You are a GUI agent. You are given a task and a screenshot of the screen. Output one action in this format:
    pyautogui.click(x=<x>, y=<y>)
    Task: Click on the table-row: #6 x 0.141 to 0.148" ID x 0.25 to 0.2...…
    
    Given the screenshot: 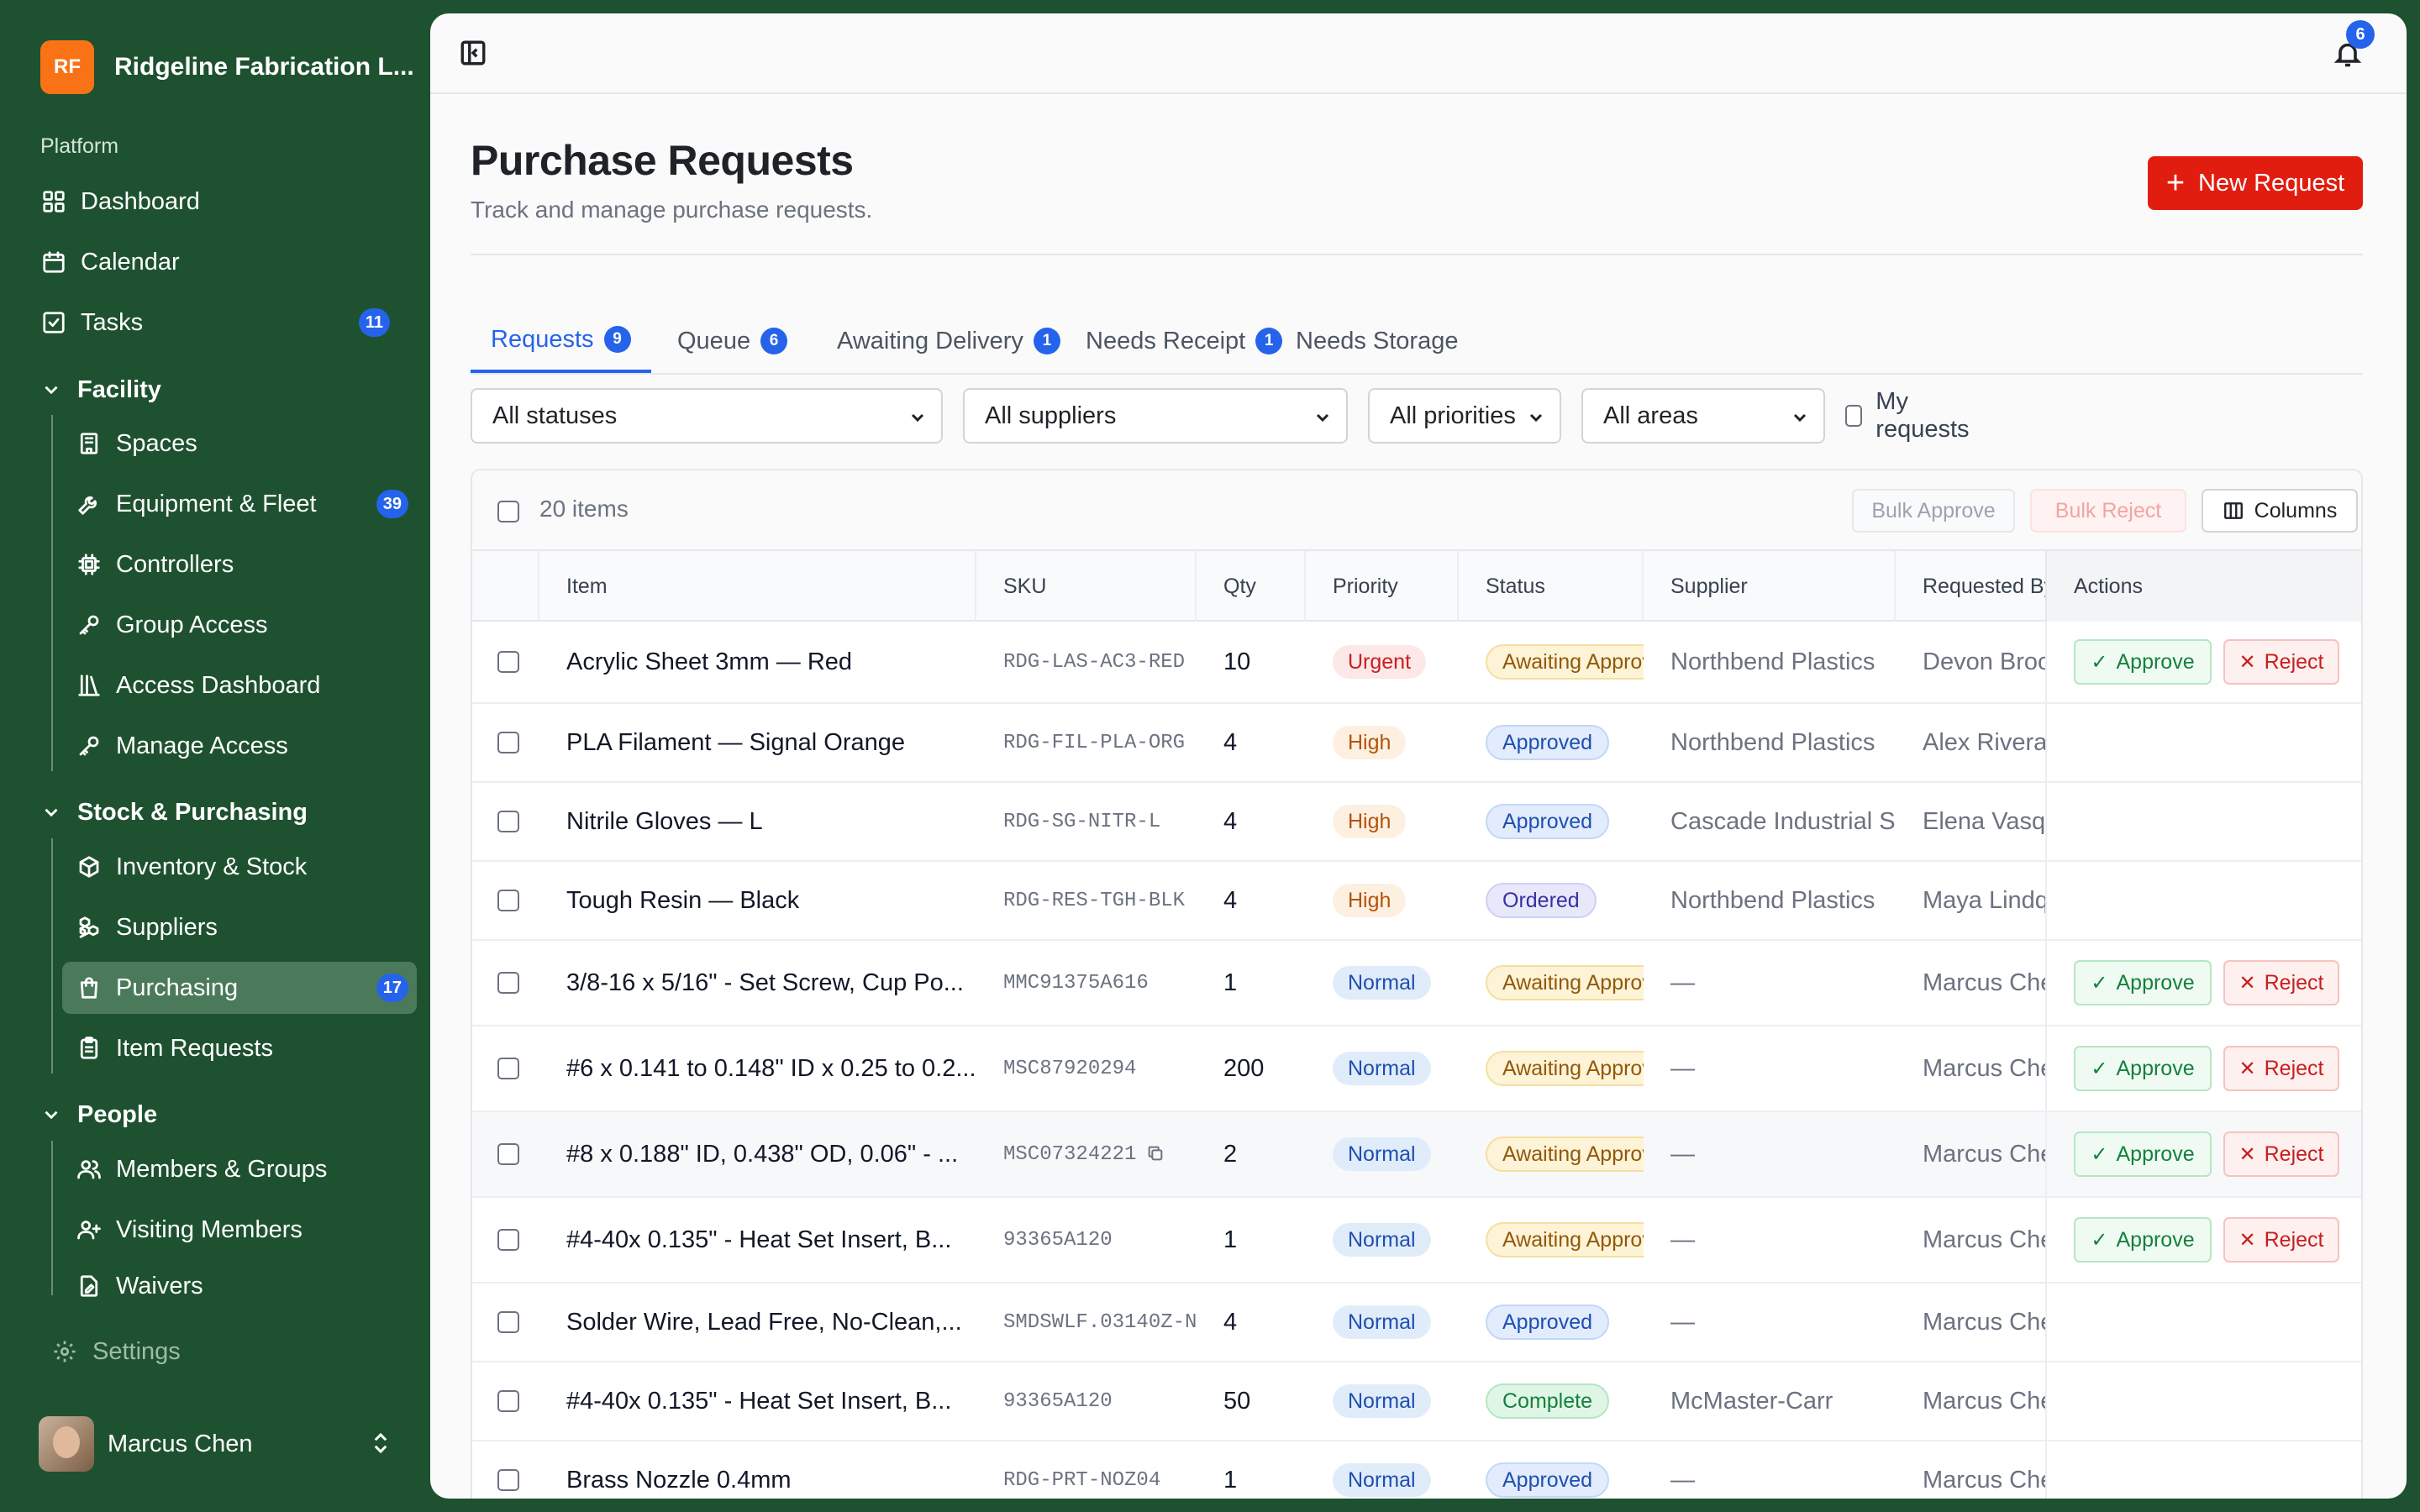 What is the action you would take?
    pyautogui.click(x=1416, y=1069)
    